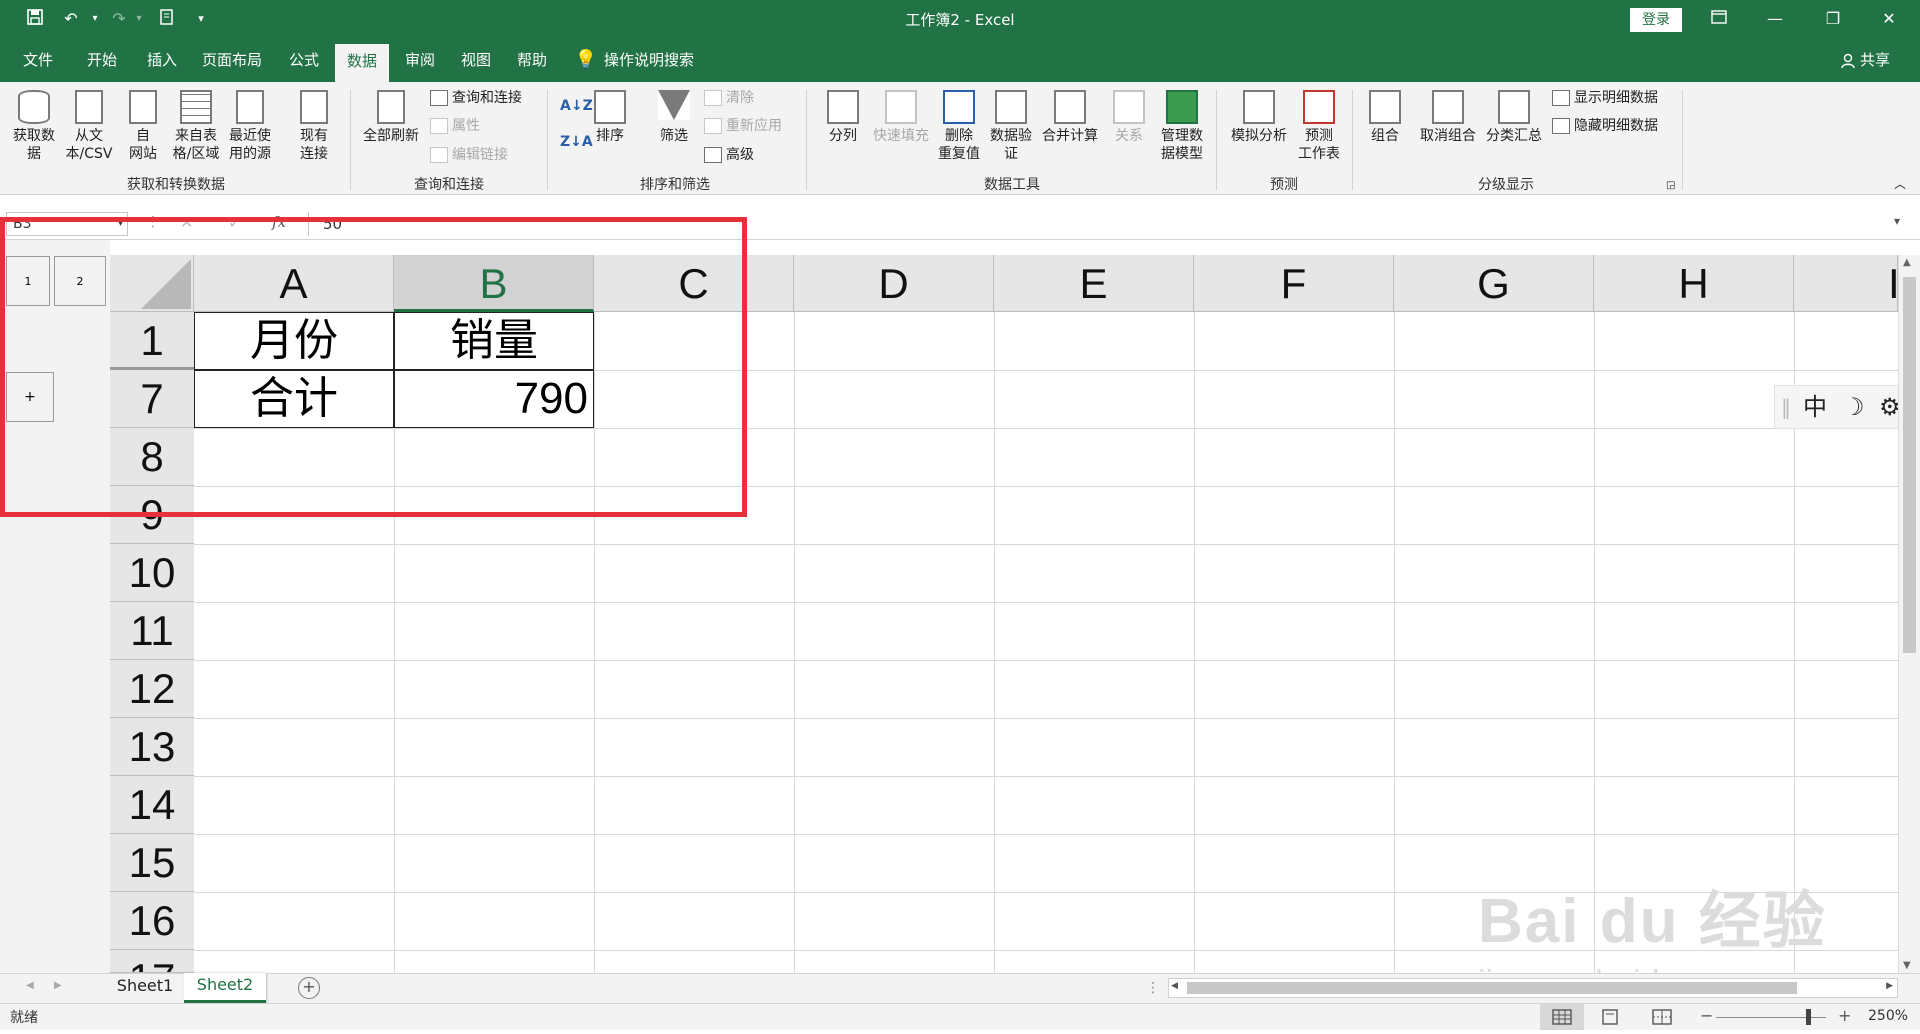 The width and height of the screenshot is (1920, 1034). What do you see at coordinates (1694, 283) in the screenshot?
I see `column-header-h: H` at bounding box center [1694, 283].